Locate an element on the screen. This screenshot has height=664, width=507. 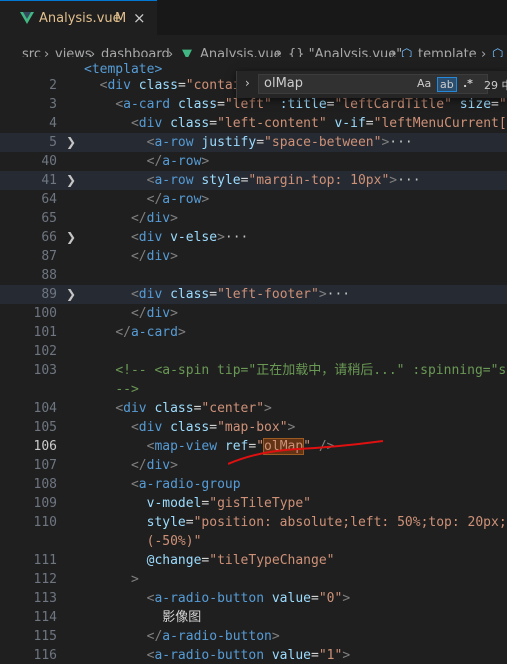
vue-file-icon: ▼ is located at coordinates (187, 52).